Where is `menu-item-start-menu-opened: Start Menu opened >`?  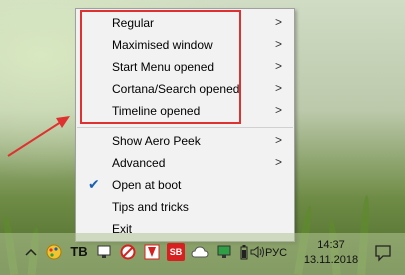 menu-item-start-menu-opened: Start Menu opened > is located at coordinates (185, 67).